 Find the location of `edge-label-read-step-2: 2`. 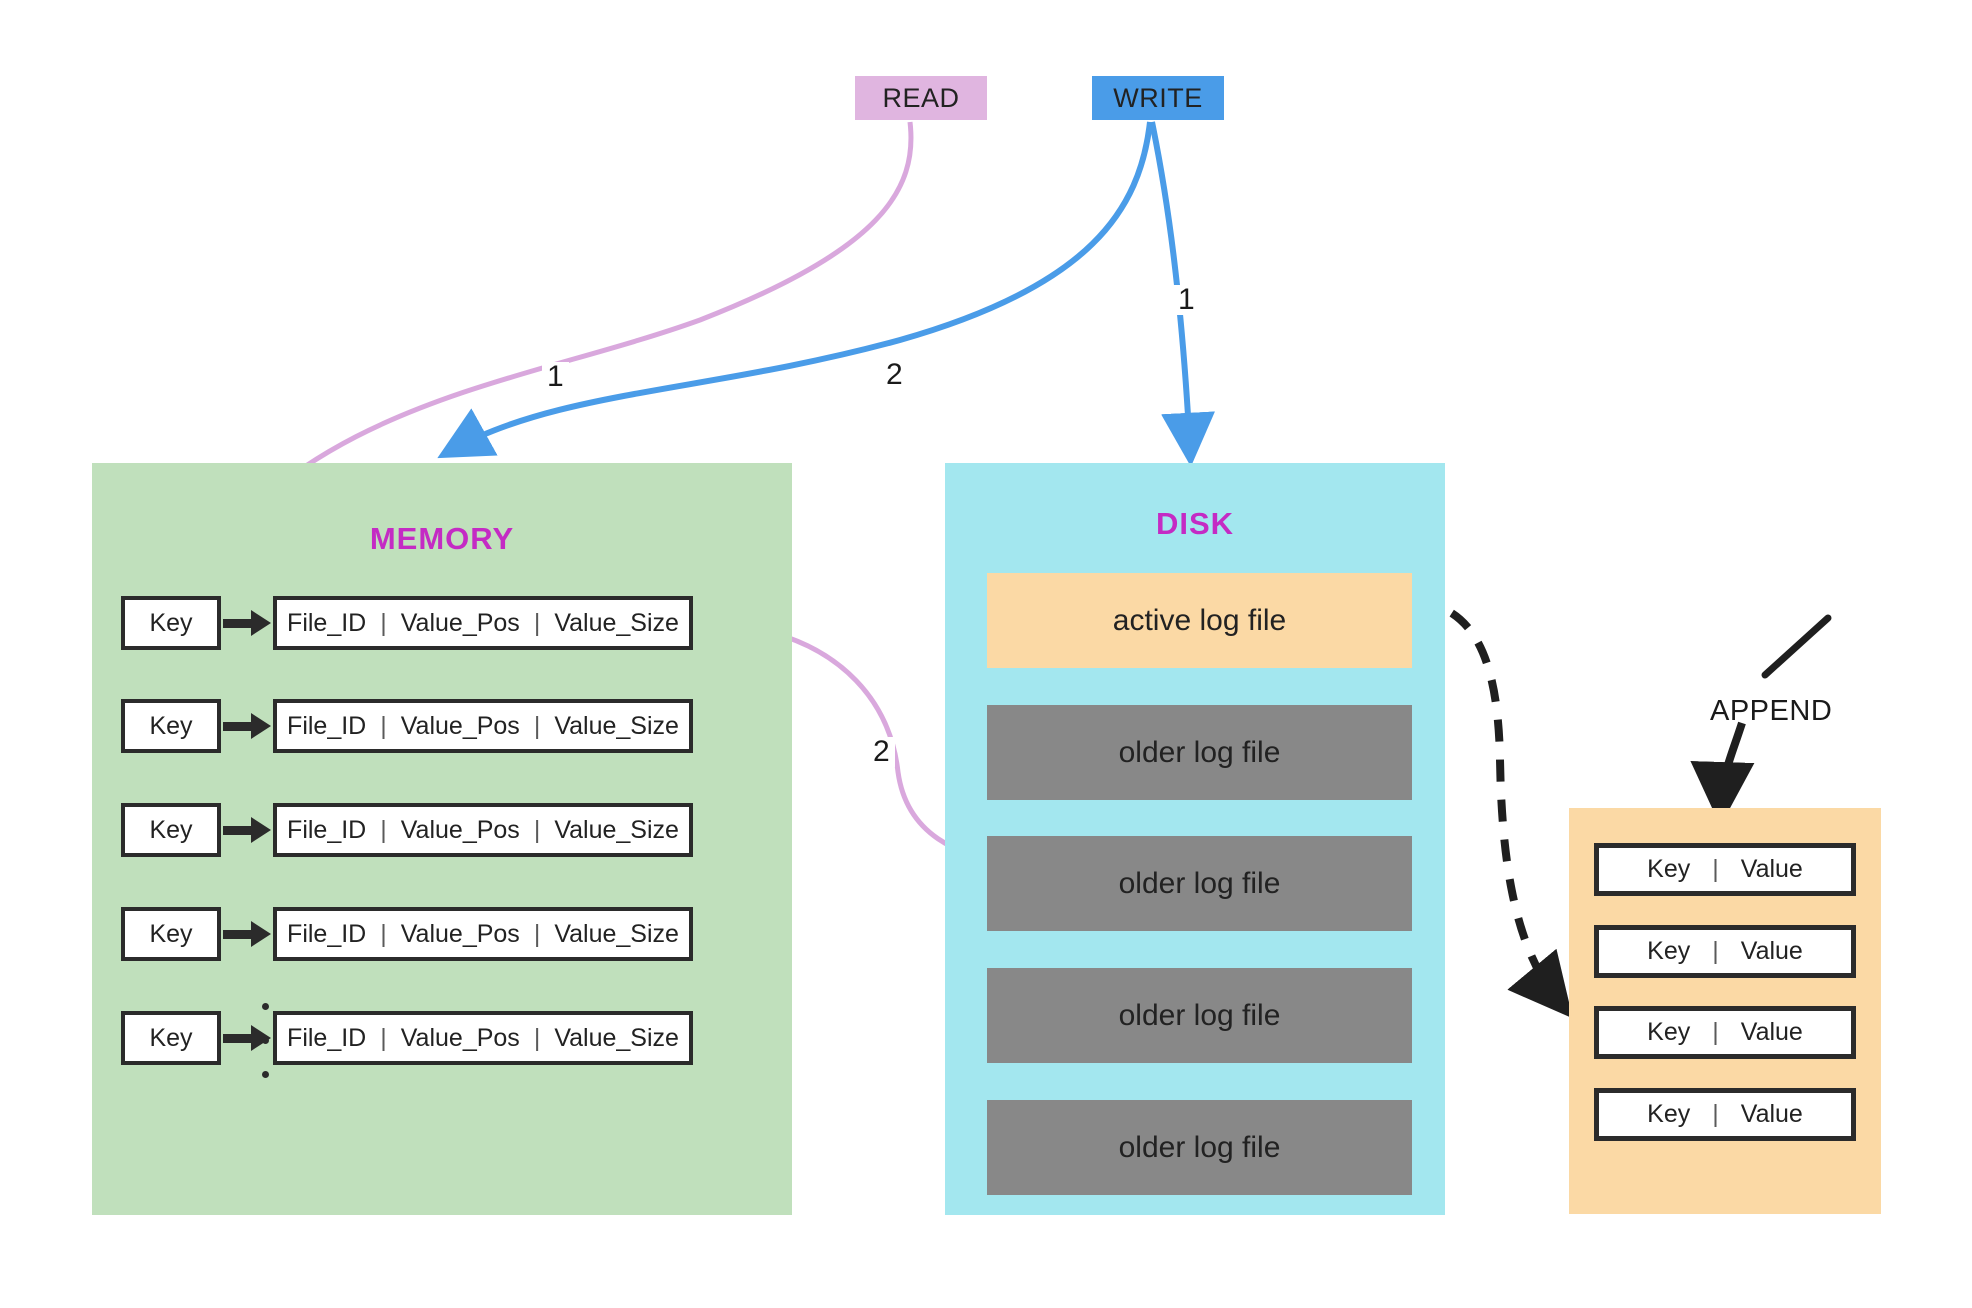

edge-label-read-step-2: 2 is located at coordinates (881, 752).